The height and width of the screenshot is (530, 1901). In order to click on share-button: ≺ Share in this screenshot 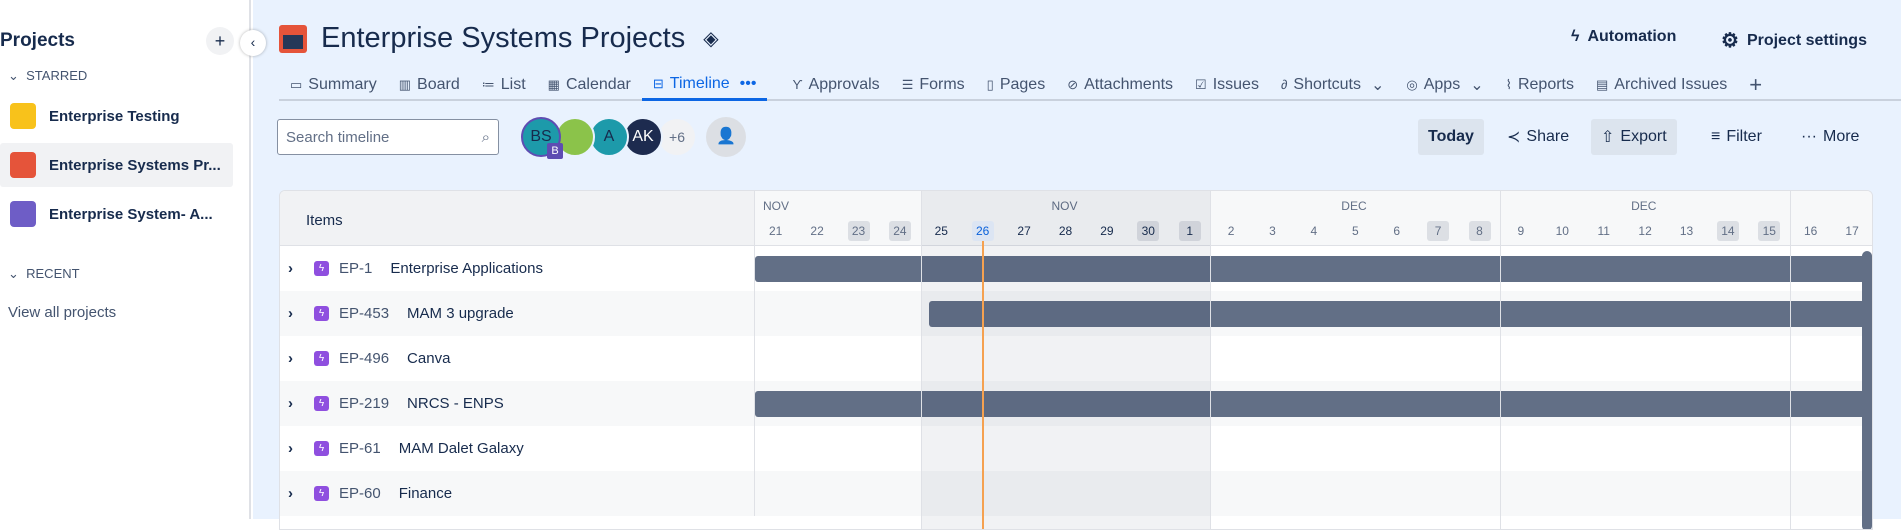, I will do `click(1538, 137)`.